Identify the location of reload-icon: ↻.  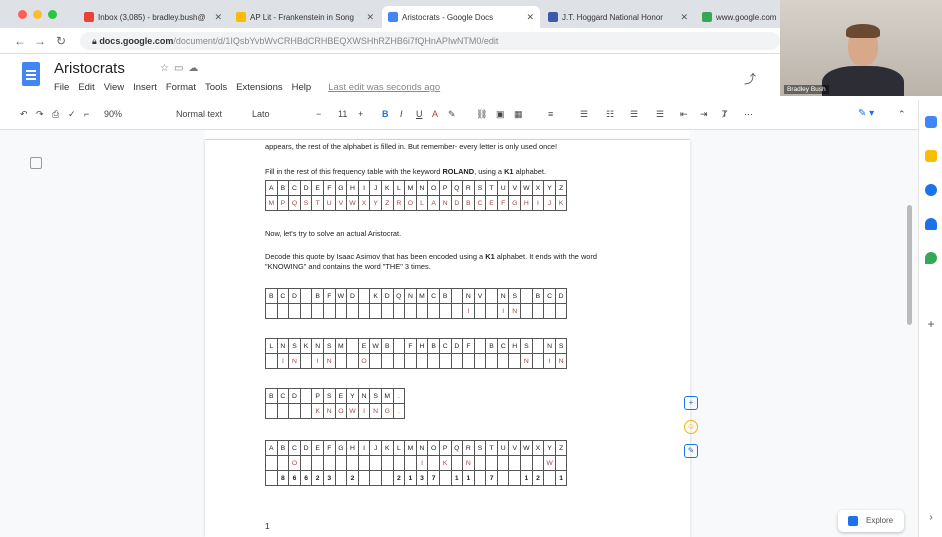
(61, 41).